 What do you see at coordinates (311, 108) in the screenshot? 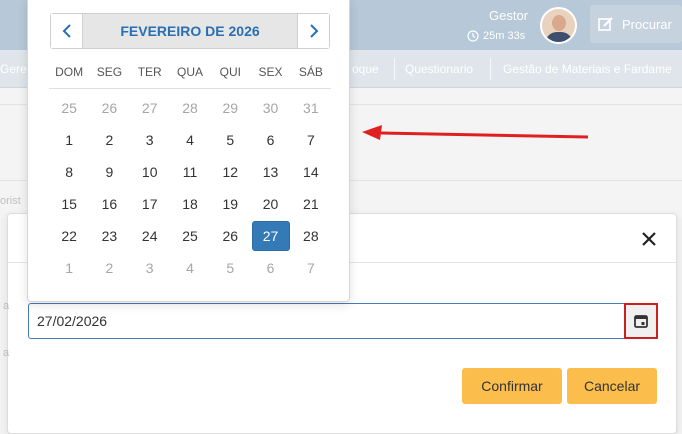
I see `day-cell: 31` at bounding box center [311, 108].